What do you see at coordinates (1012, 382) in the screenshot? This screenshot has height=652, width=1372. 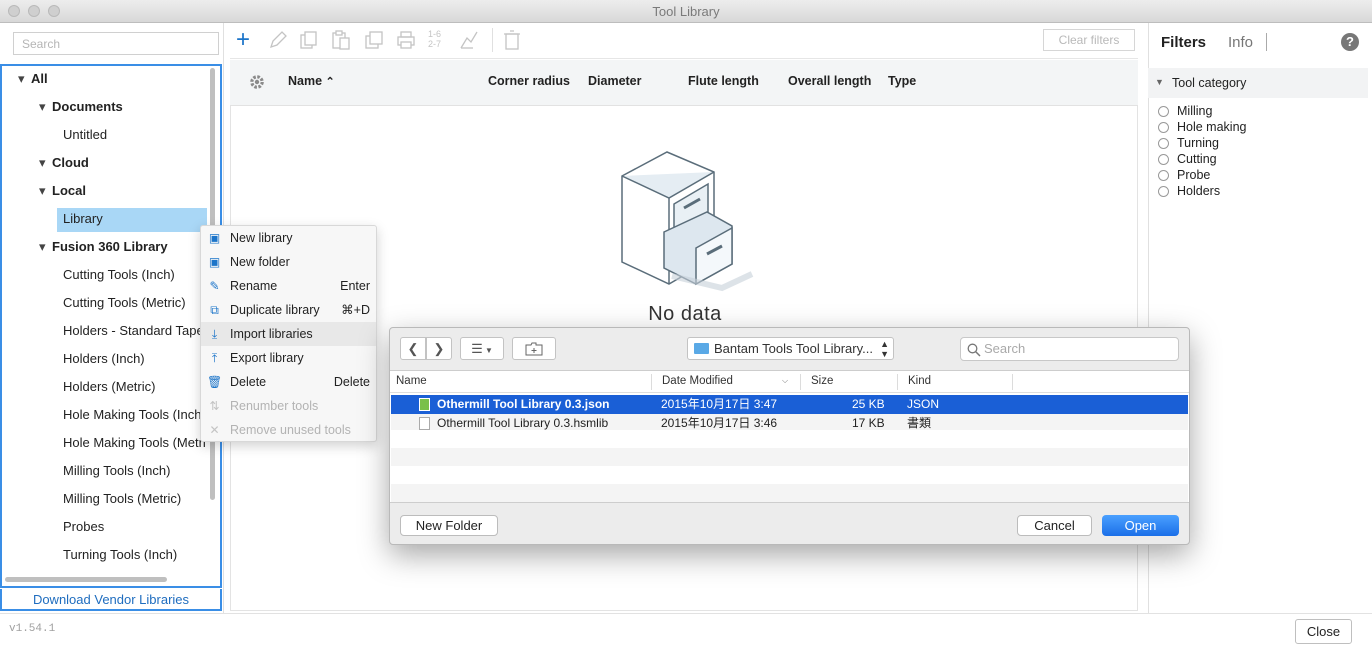 I see `col-separator` at bounding box center [1012, 382].